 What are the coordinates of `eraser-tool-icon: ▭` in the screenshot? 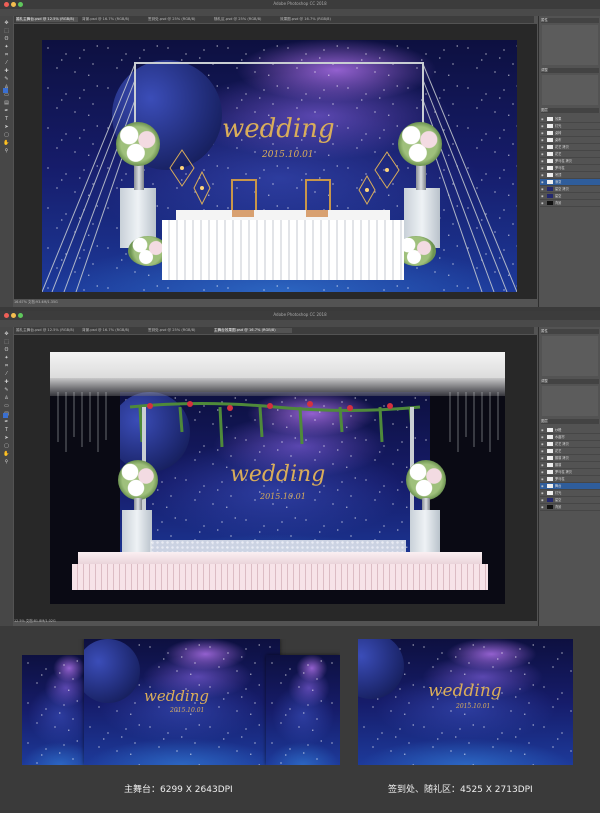 It's located at (6, 406).